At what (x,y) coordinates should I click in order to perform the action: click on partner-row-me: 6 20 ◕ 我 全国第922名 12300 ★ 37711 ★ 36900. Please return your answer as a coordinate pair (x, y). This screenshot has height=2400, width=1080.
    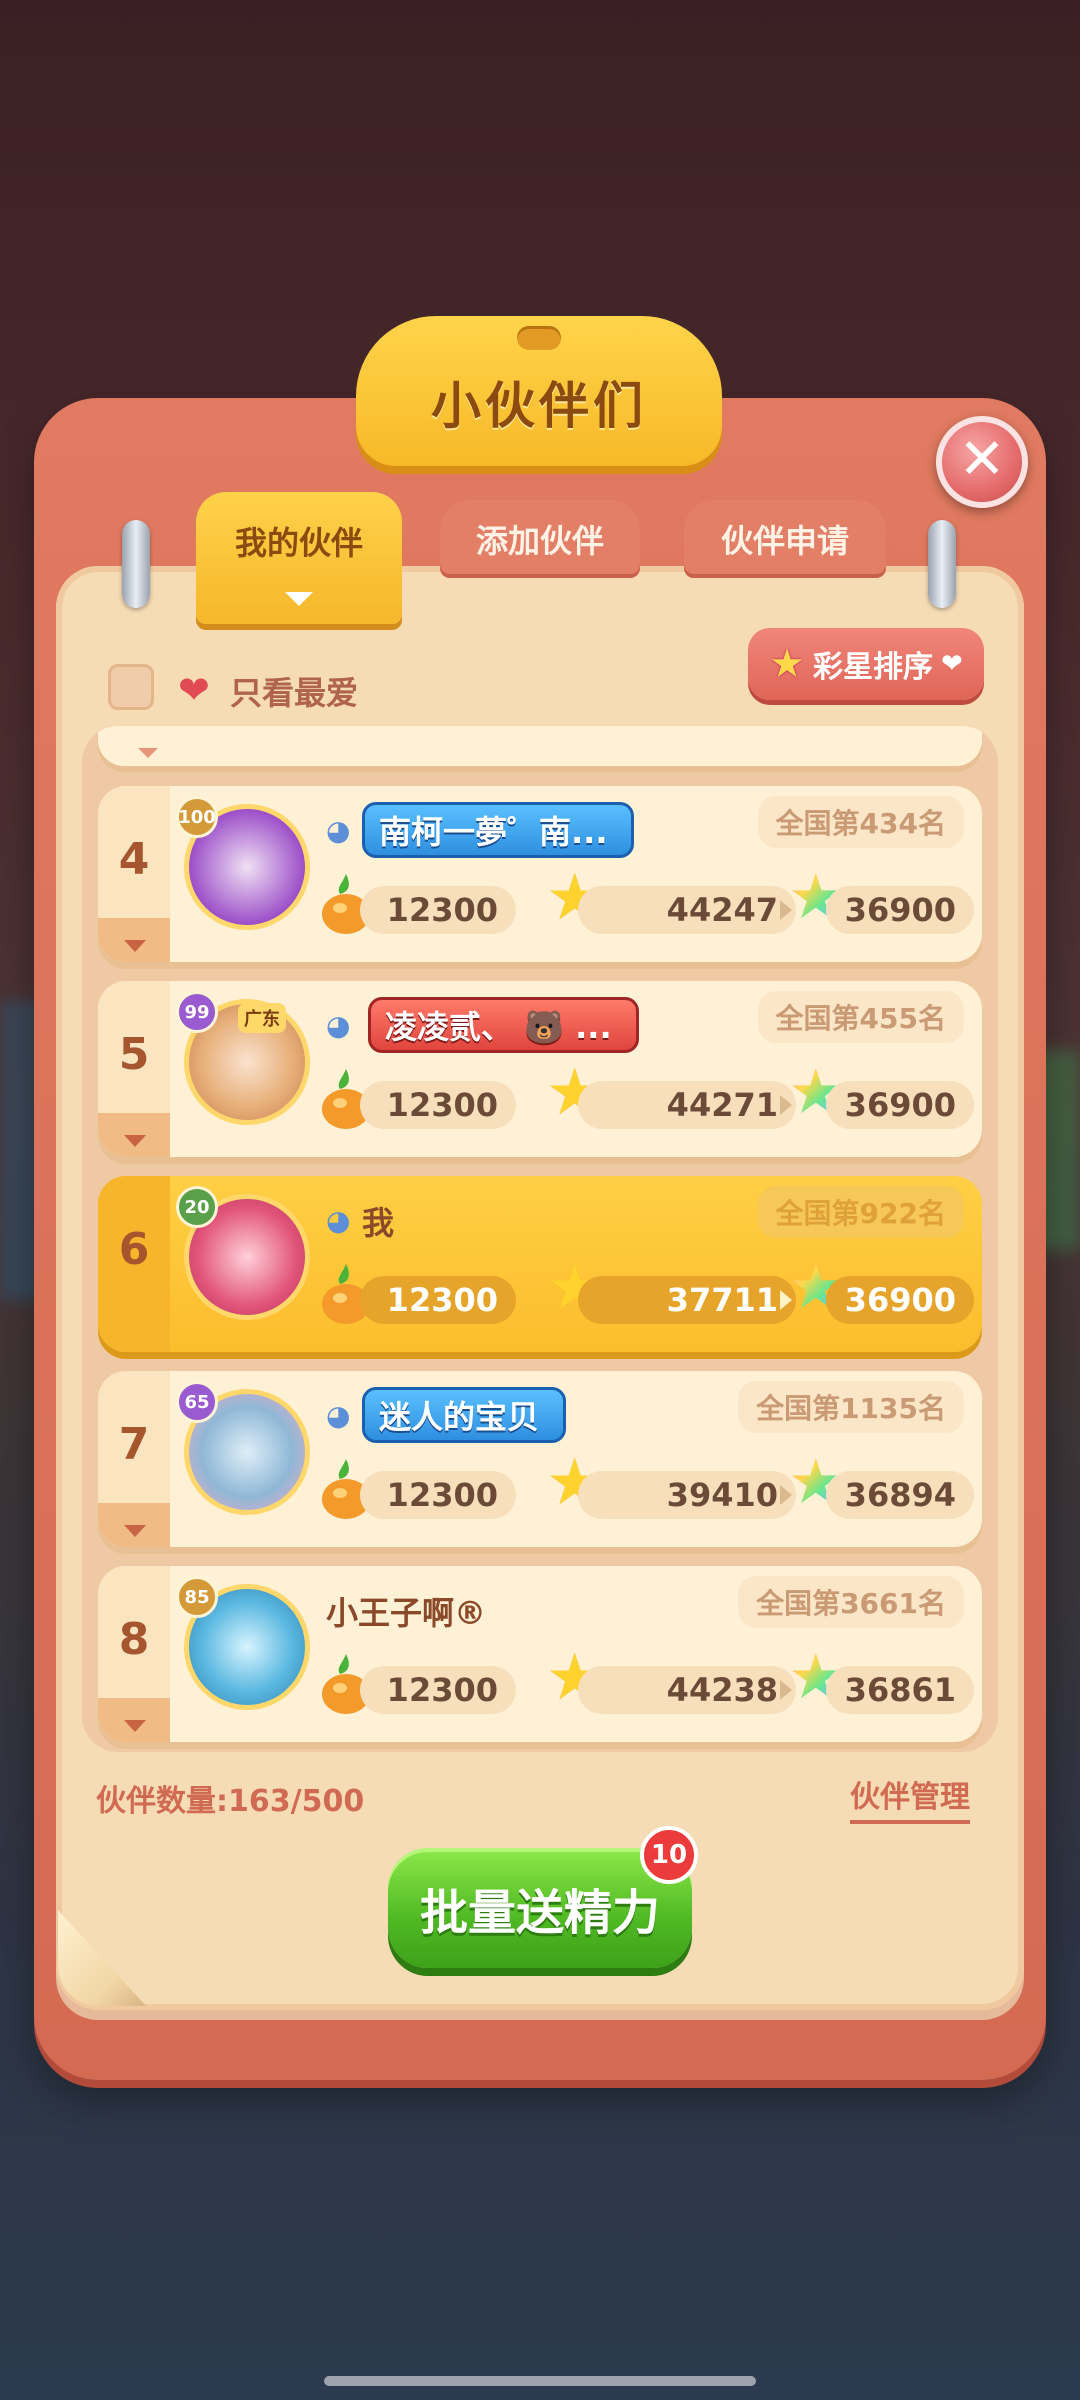
    Looking at the image, I should click on (540, 1264).